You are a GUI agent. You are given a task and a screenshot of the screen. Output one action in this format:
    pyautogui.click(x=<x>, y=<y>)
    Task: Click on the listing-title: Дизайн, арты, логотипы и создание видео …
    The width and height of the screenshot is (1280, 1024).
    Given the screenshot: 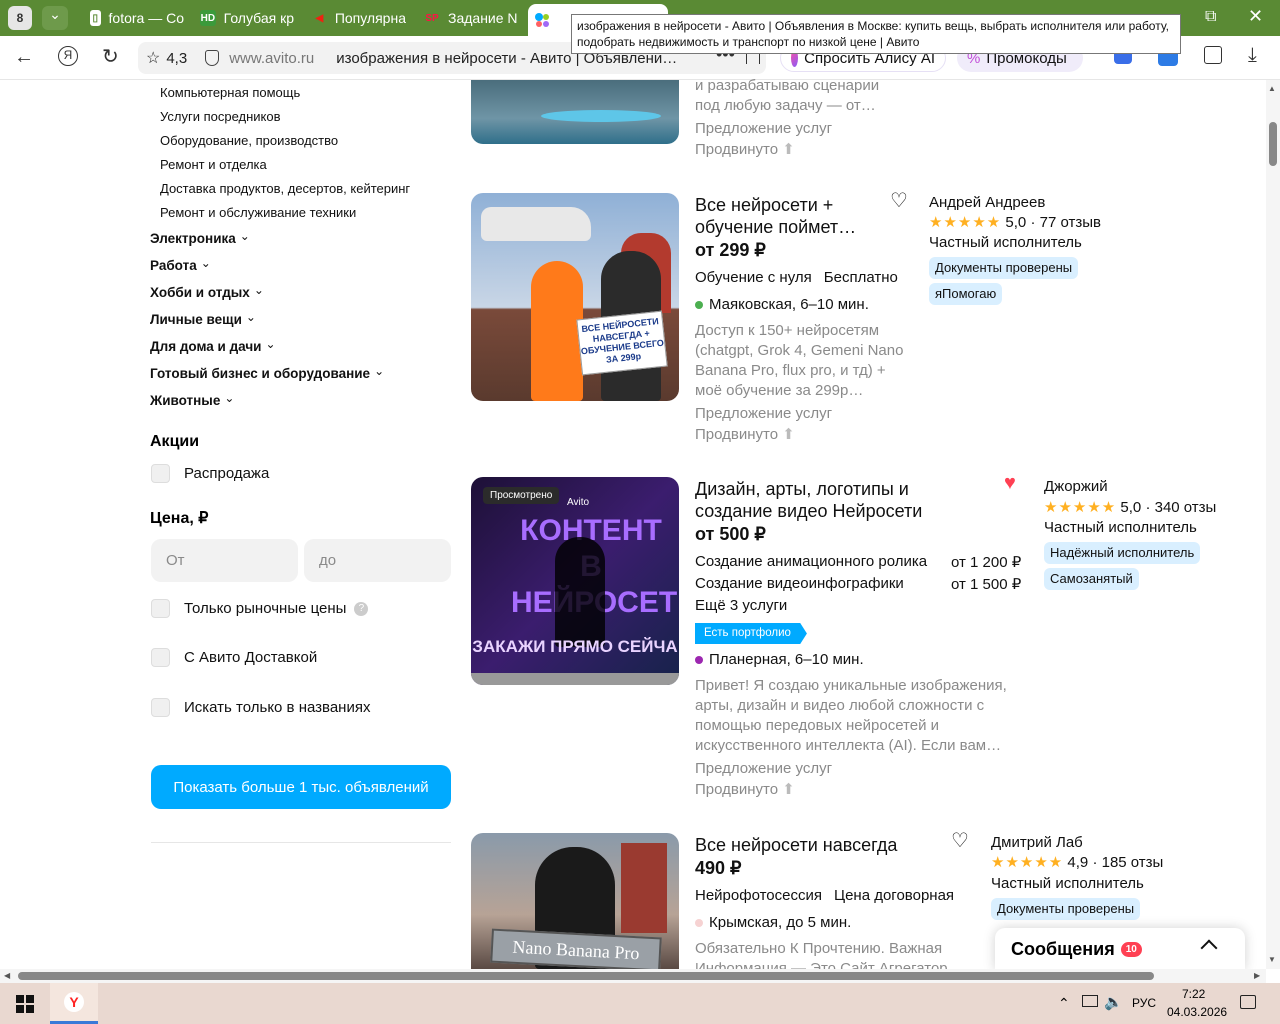 What is the action you would take?
    pyautogui.click(x=825, y=500)
    